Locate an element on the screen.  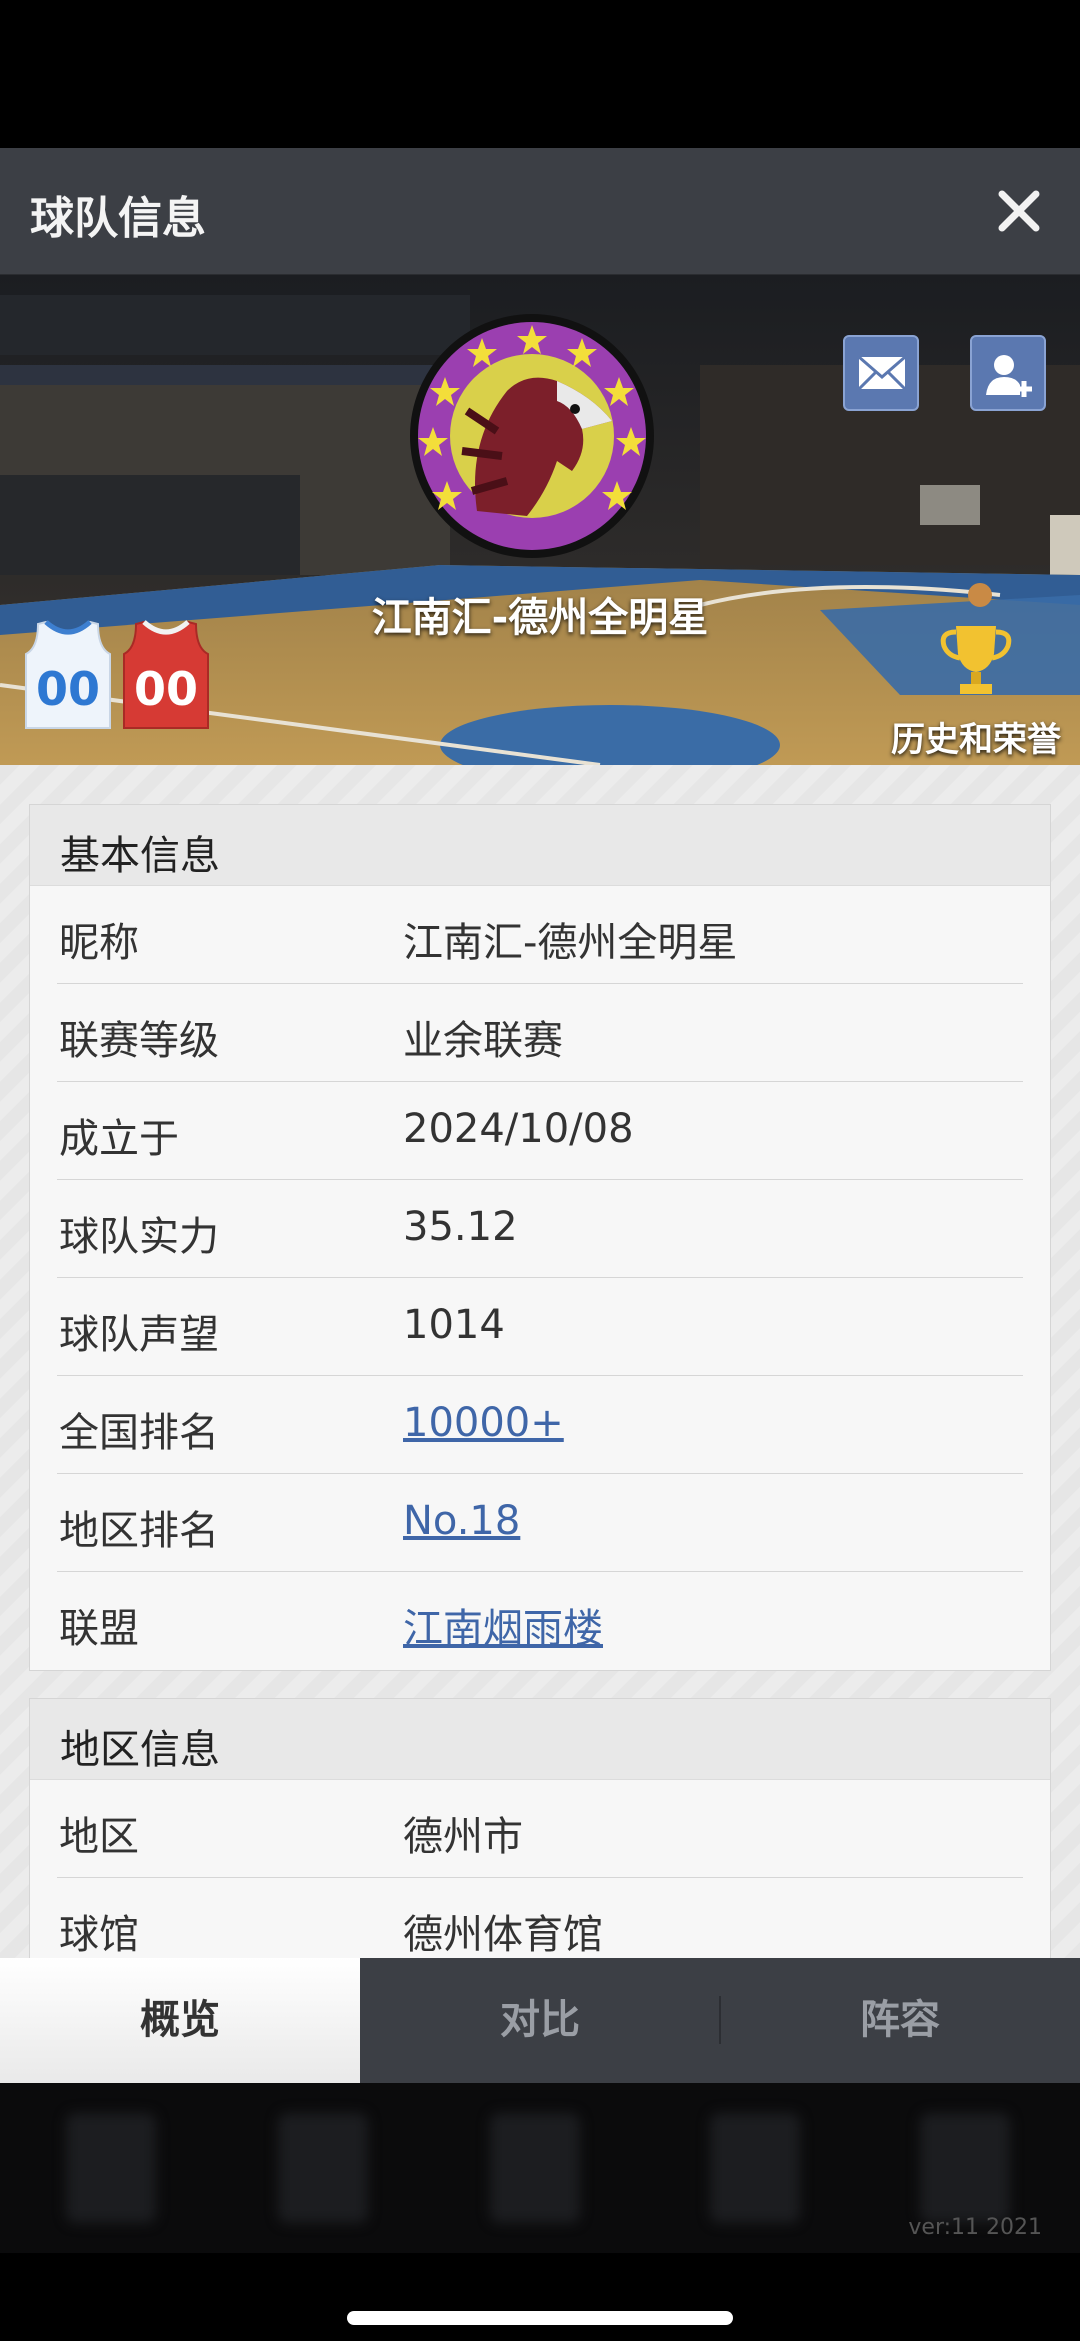
home-indicator is located at coordinates (540, 2318).